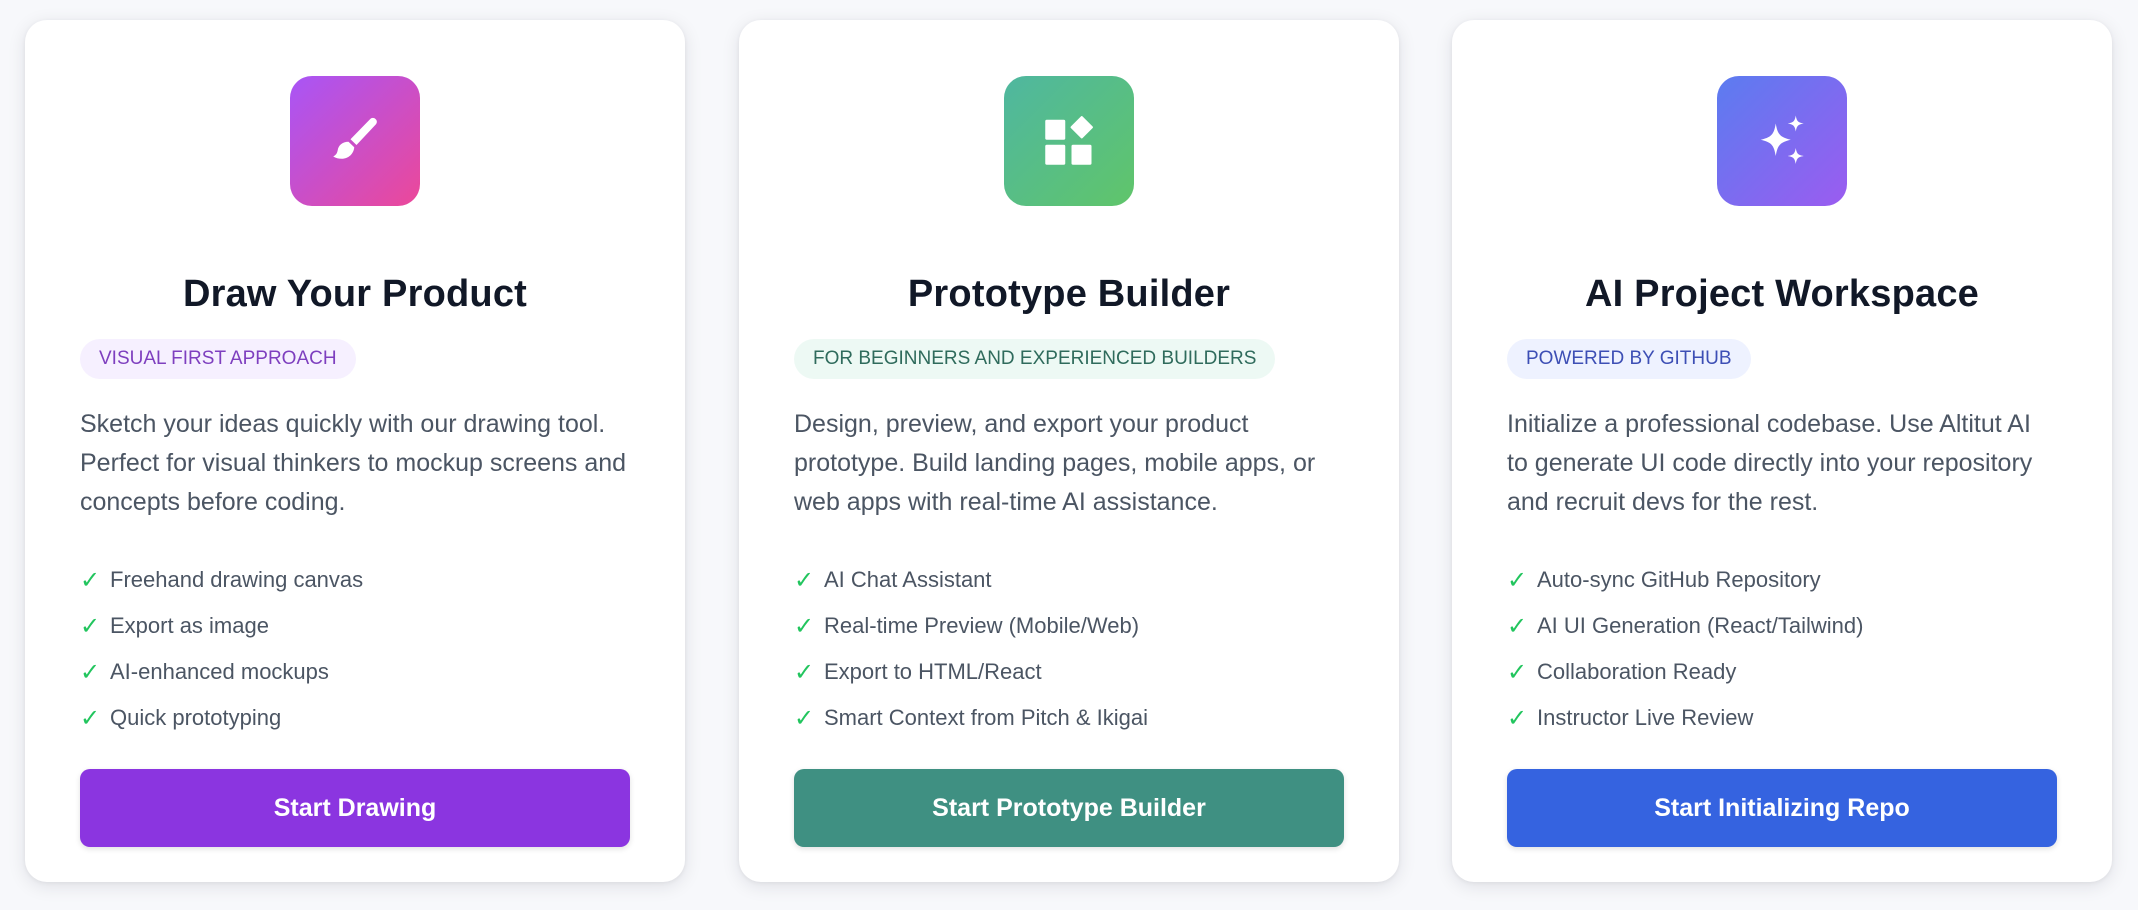 This screenshot has width=2138, height=910. Describe the element at coordinates (362, 626) in the screenshot. I see `feature-item: ✓ Export as image` at that location.